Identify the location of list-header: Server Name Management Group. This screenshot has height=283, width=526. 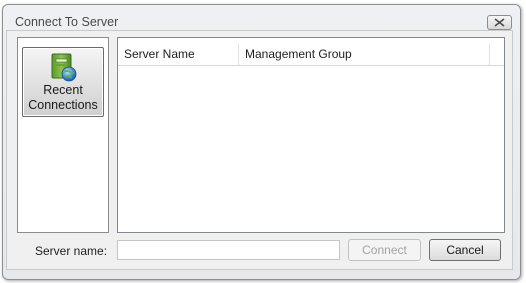
(311, 55).